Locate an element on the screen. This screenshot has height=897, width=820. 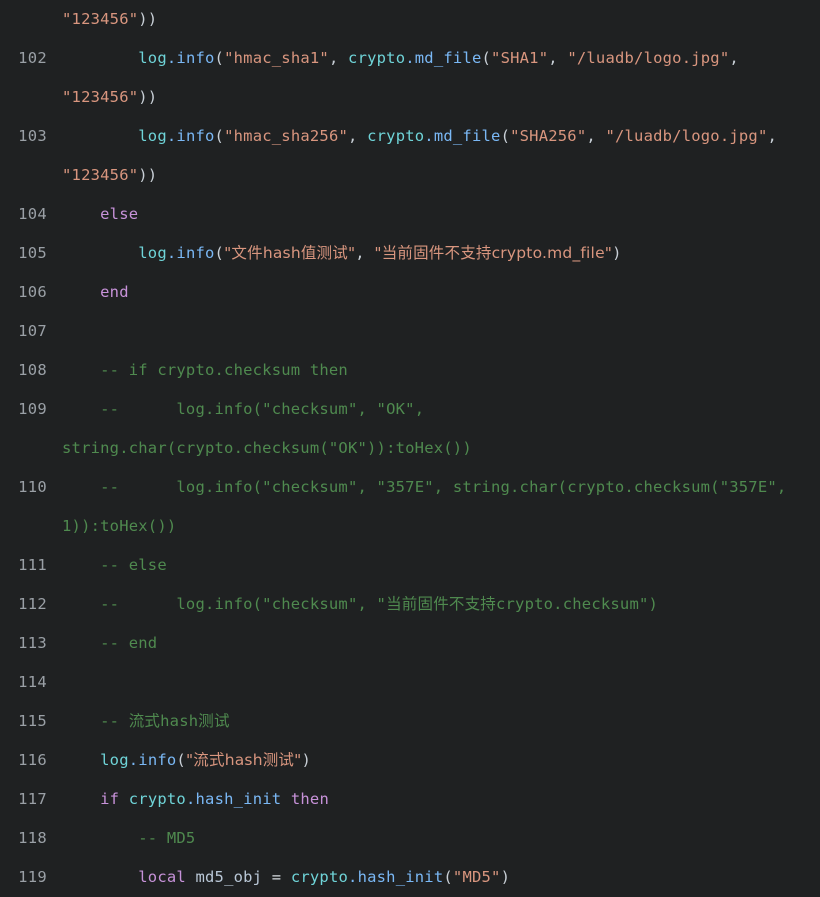
line-code-text: -- else is located at coordinates (441, 565).